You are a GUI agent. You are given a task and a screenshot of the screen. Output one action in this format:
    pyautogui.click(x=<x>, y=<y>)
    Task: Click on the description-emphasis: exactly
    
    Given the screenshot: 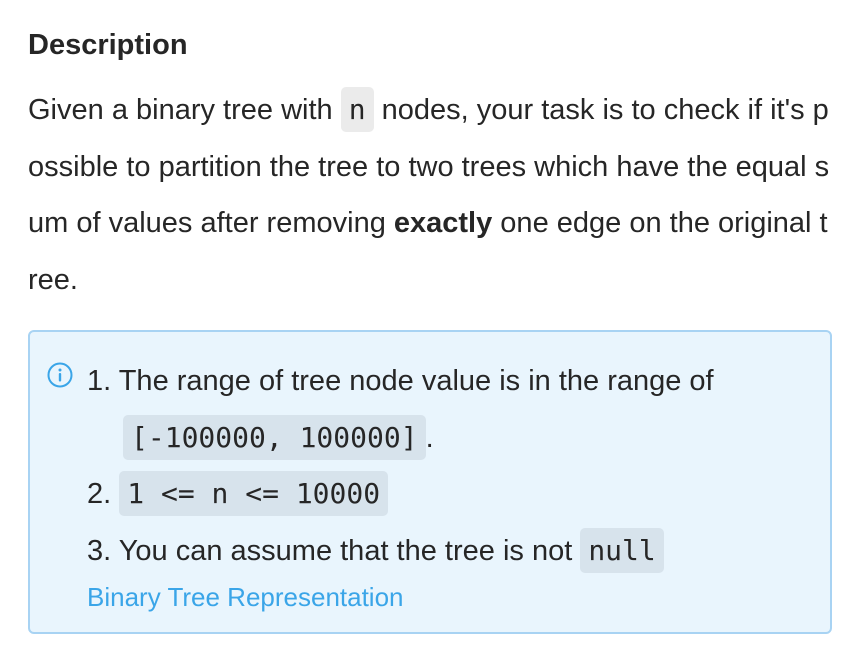 What is the action you would take?
    pyautogui.click(x=443, y=223)
    